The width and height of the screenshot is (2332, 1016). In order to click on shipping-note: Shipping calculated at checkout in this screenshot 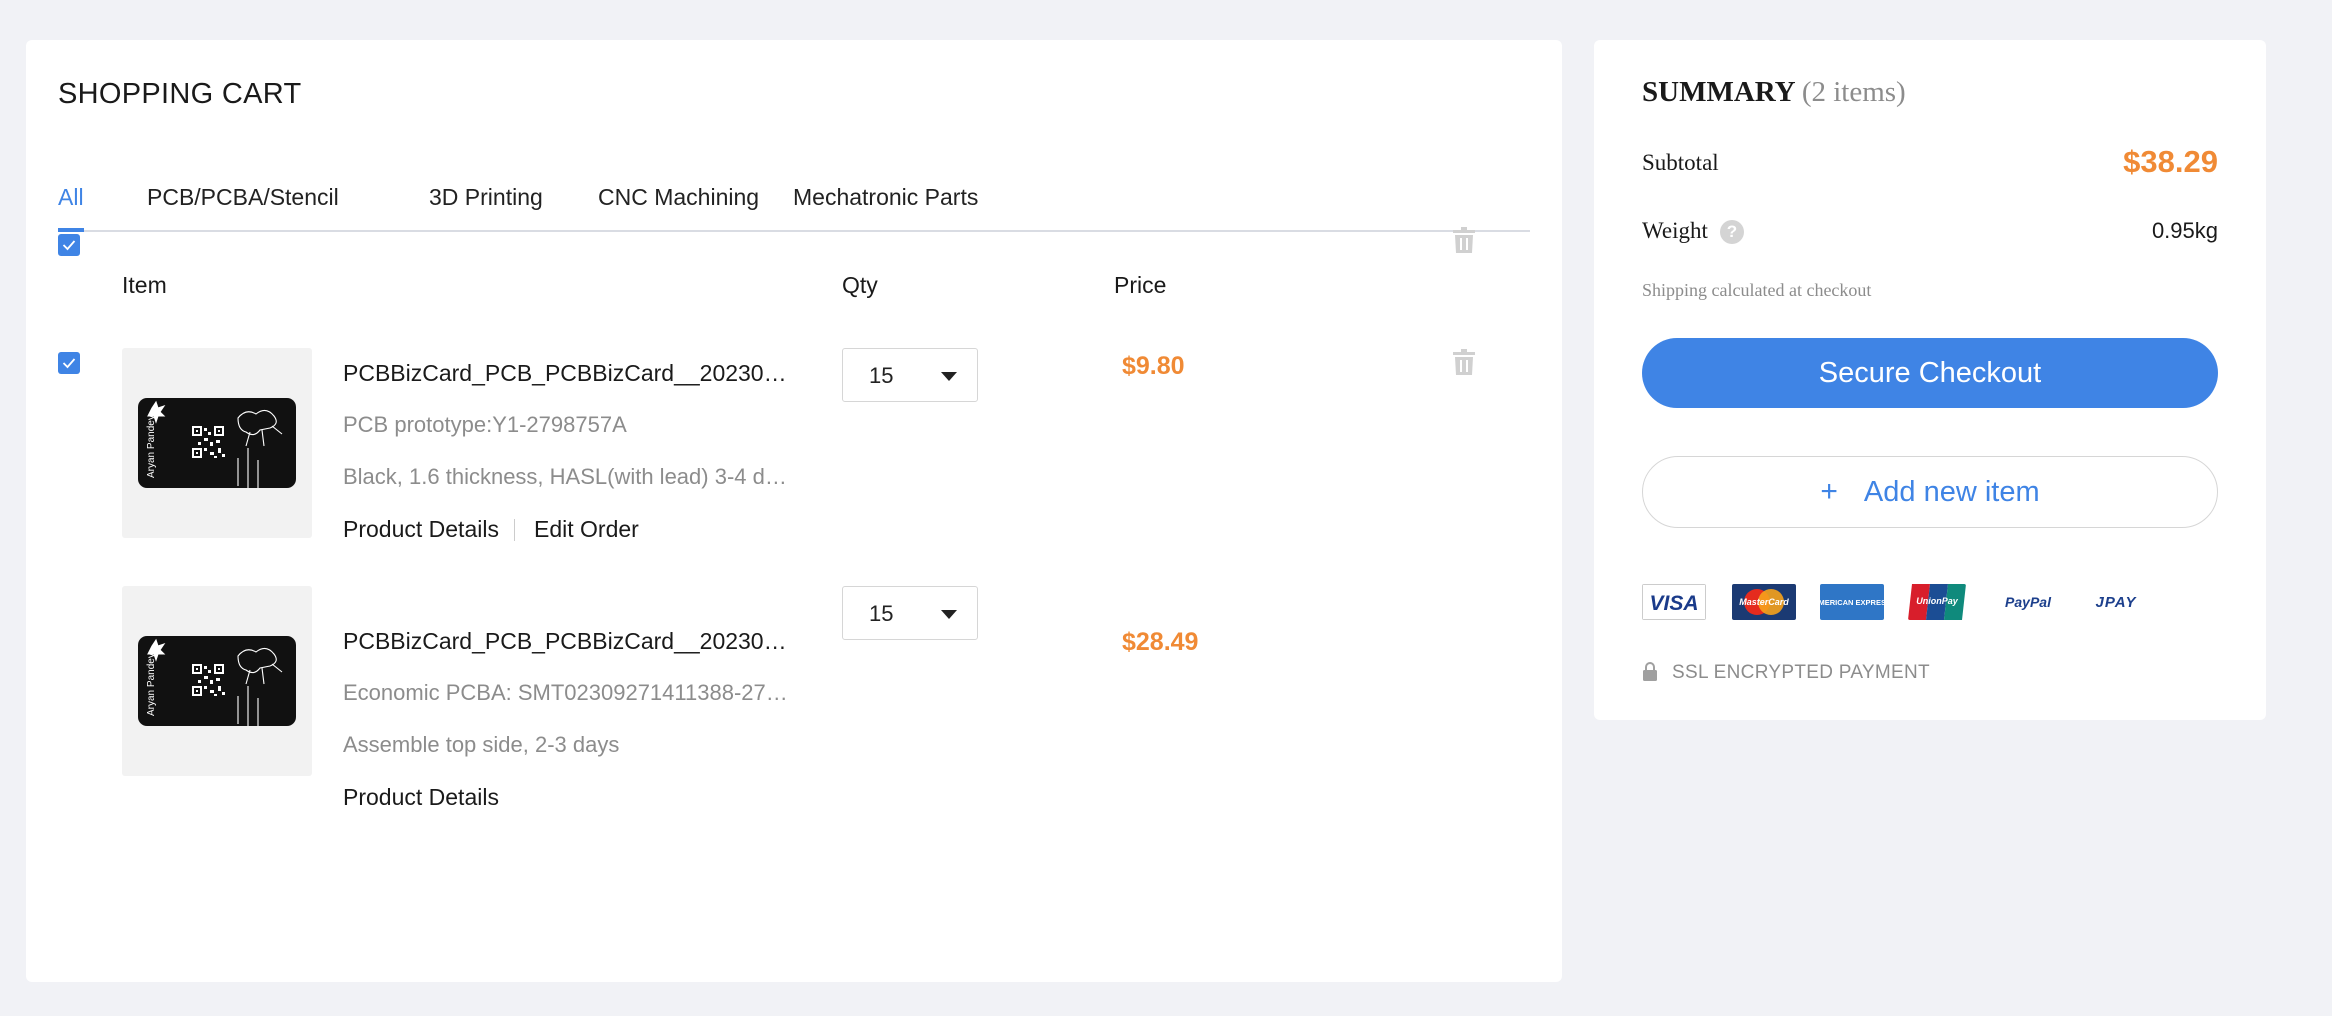, I will do `click(1757, 290)`.